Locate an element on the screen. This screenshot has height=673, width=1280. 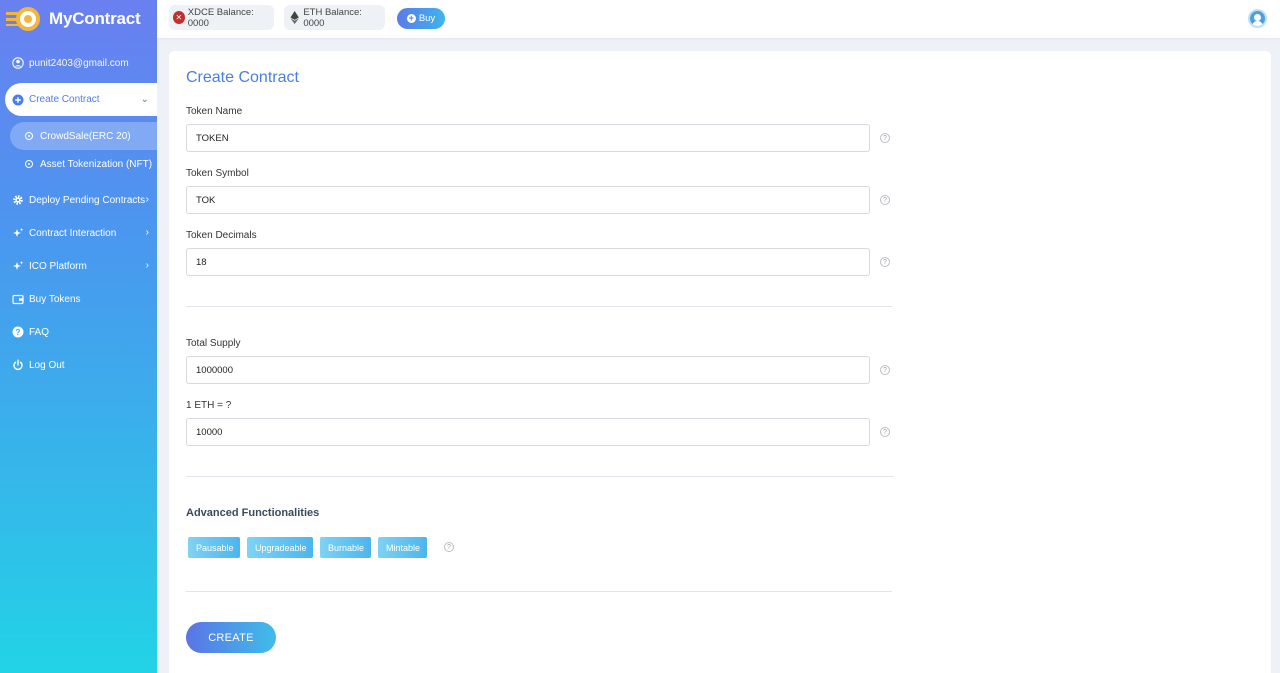
mintable-toggle: Mintable is located at coordinates (402, 547).